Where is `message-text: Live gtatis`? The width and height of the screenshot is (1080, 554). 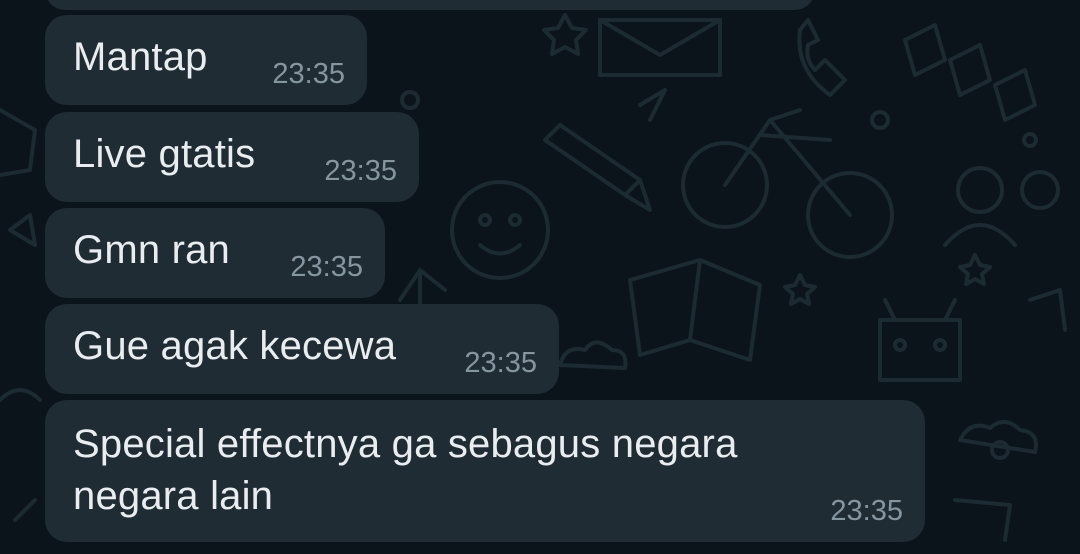
message-text: Live gtatis is located at coordinates (164, 154).